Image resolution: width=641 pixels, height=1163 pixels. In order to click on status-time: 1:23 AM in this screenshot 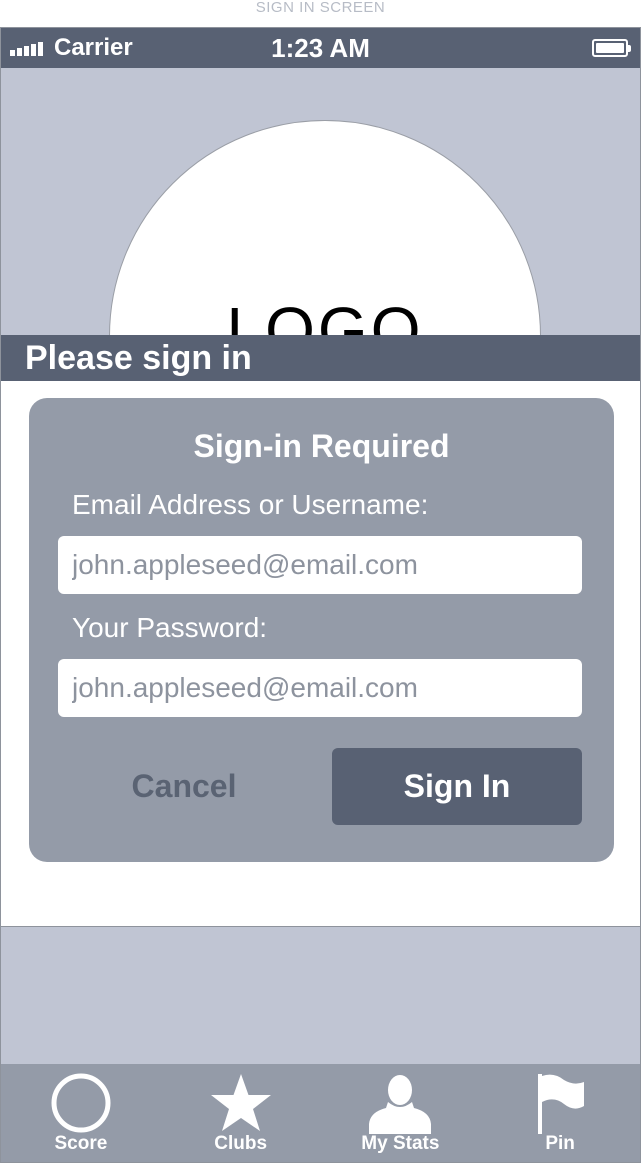, I will do `click(320, 48)`.